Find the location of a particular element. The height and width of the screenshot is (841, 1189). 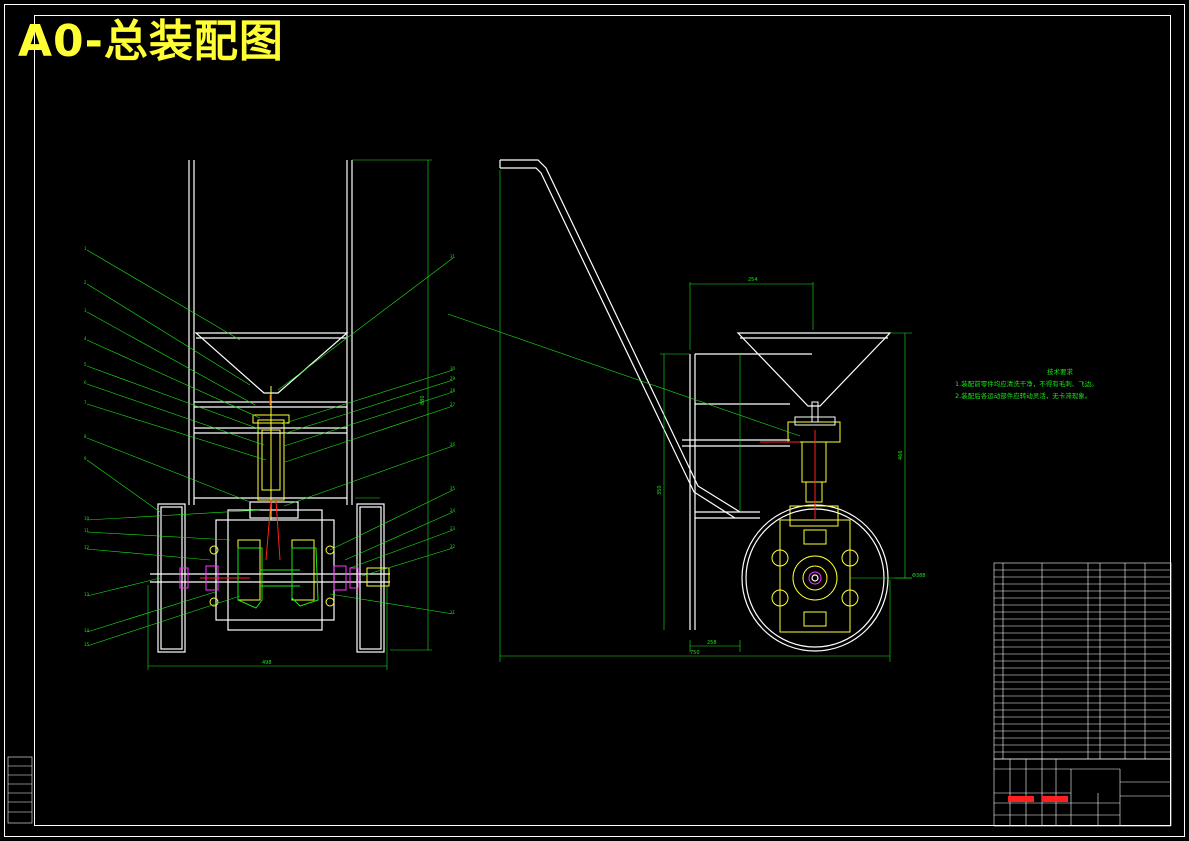

frame-height-dim: 350 is located at coordinates (660, 490).